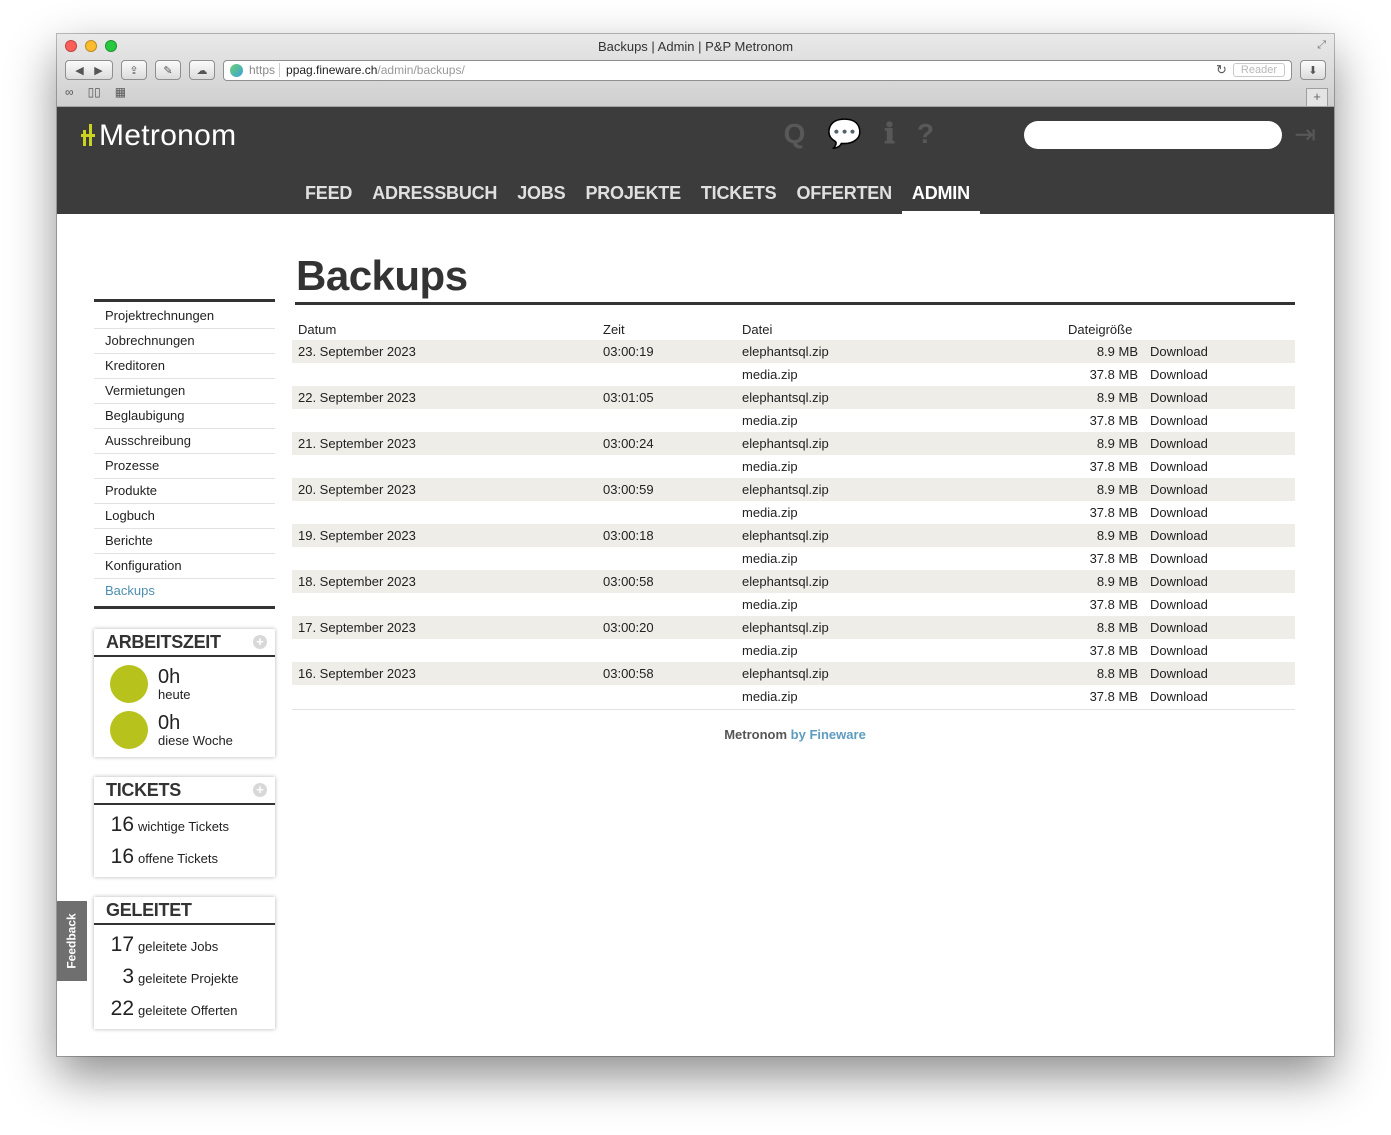 This screenshot has width=1391, height=1135. What do you see at coordinates (184, 491) in the screenshot?
I see `sidebar-item-produkte: Produkte` at bounding box center [184, 491].